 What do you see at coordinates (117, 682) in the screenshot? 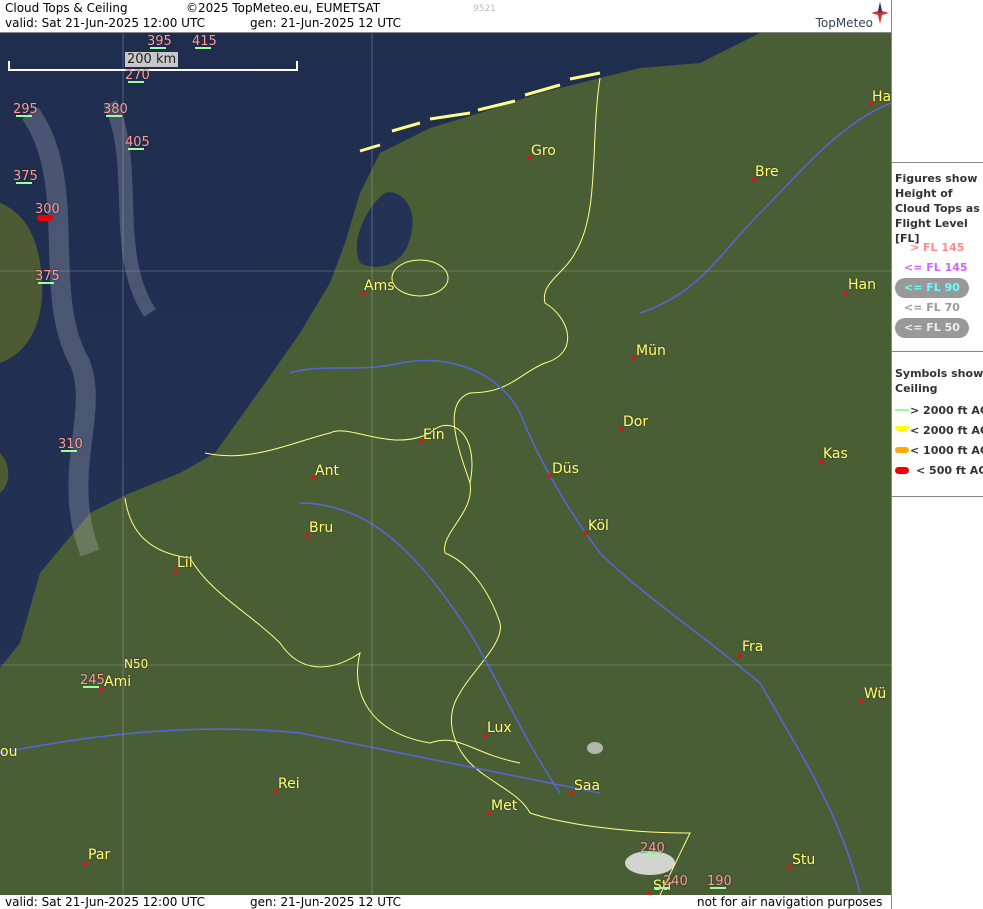
I see `city-label: Ami` at bounding box center [117, 682].